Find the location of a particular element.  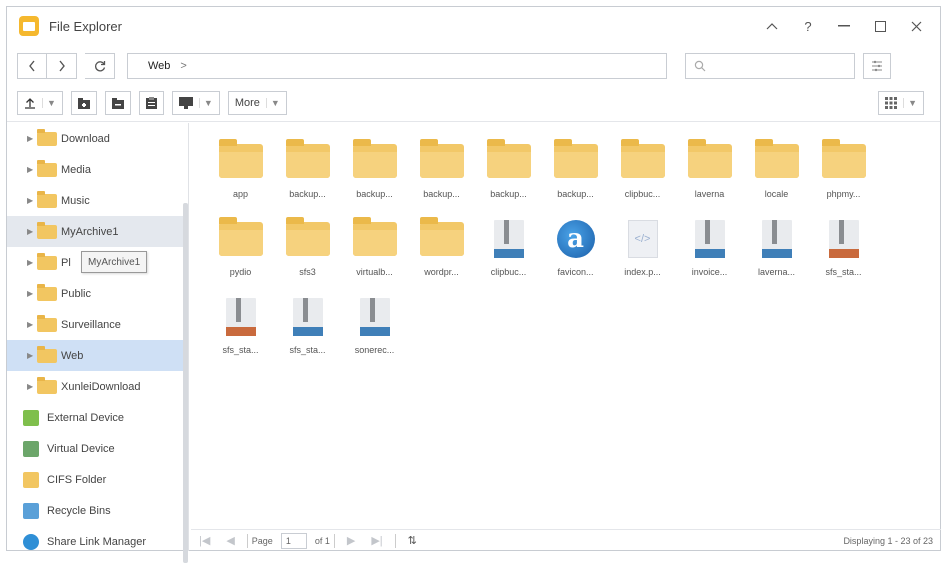

sidebar-item-label: External Device is located at coordinates (86, 417).